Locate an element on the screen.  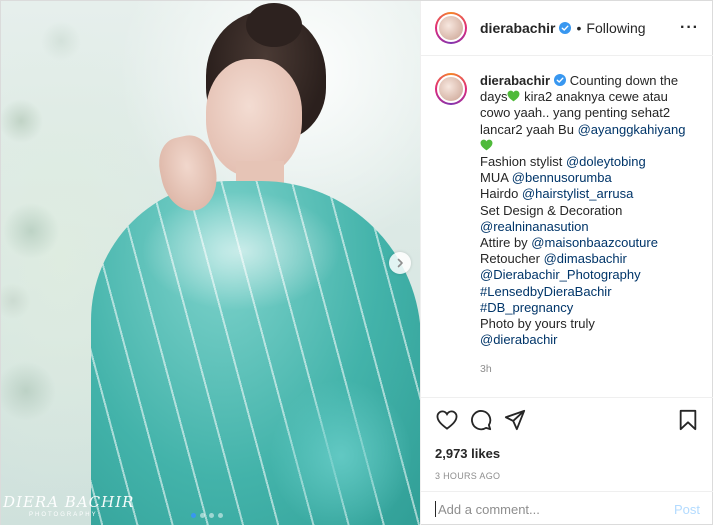
watermark-title: DIERA BACHIR is located at coordinates (69, 502).